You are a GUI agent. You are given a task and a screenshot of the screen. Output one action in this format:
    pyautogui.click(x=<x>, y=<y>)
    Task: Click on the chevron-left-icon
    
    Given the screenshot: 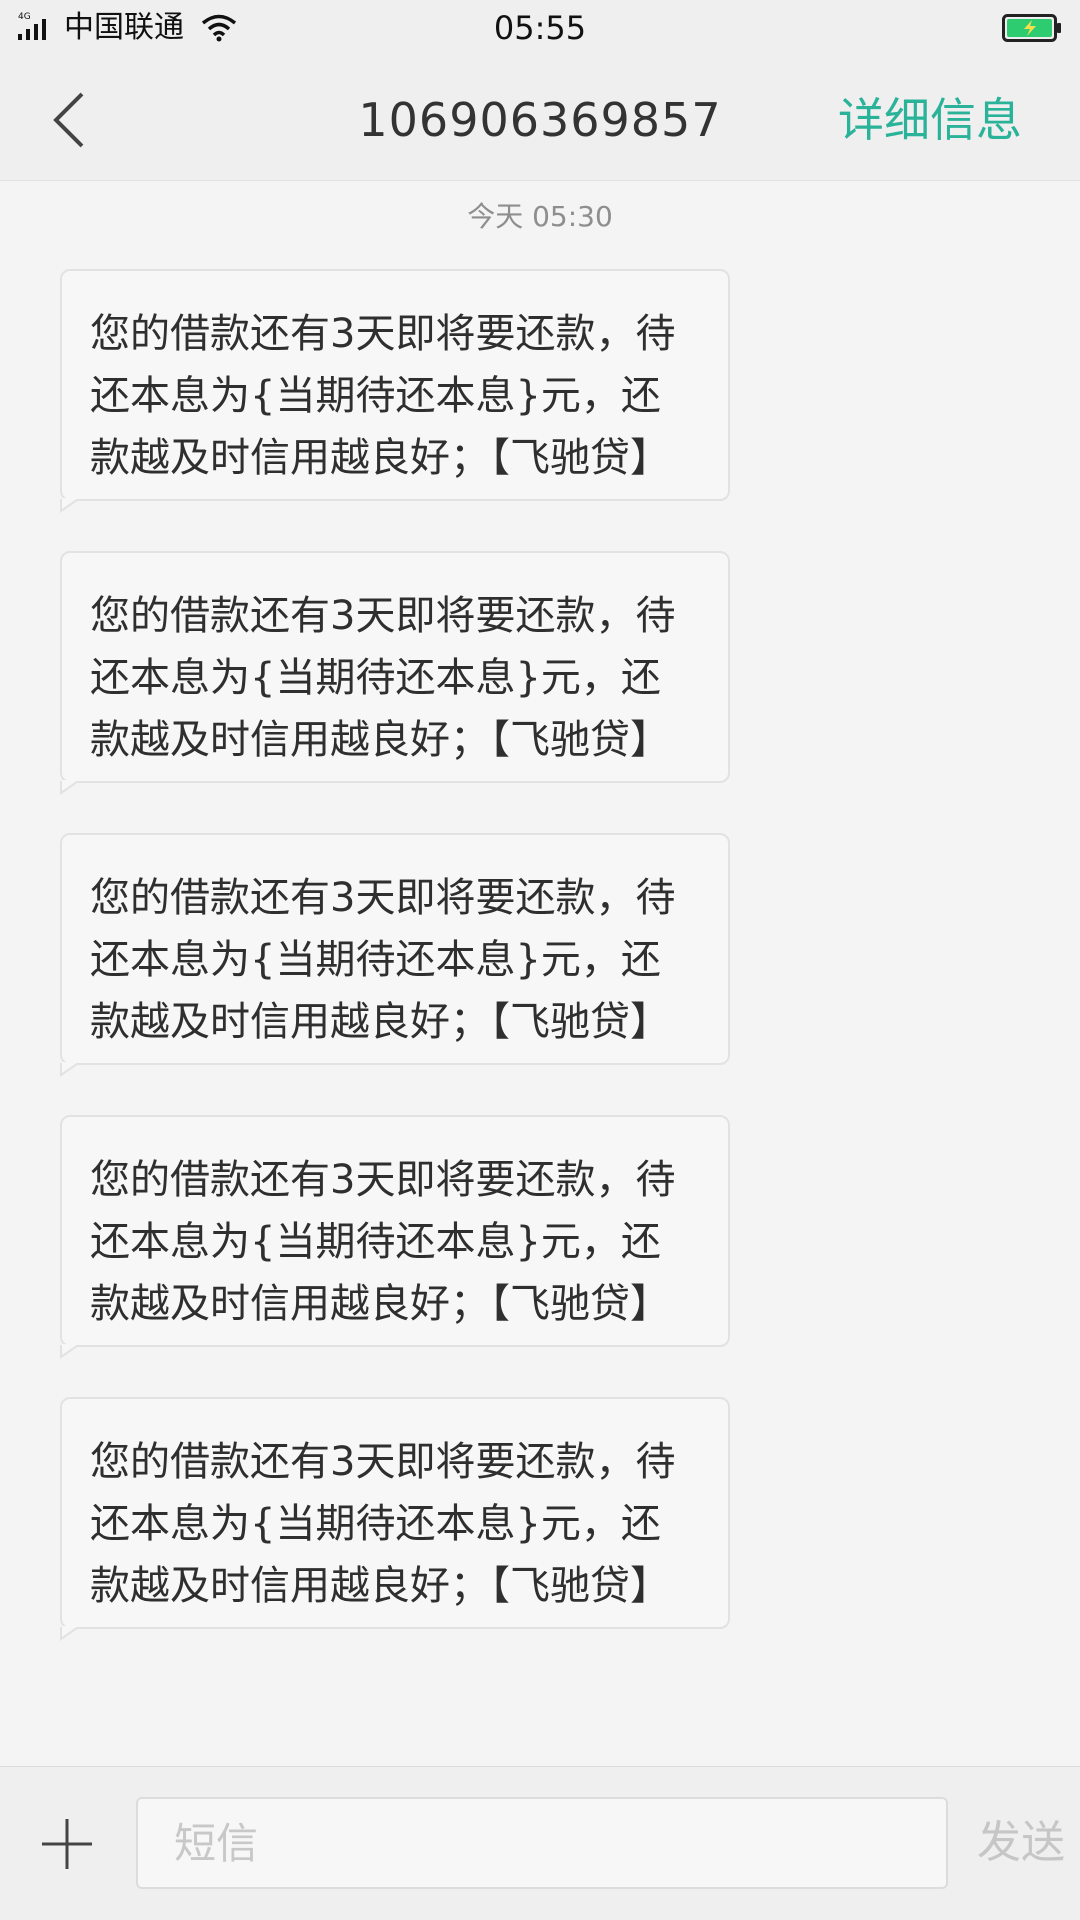 What is the action you would take?
    pyautogui.click(x=68, y=120)
    